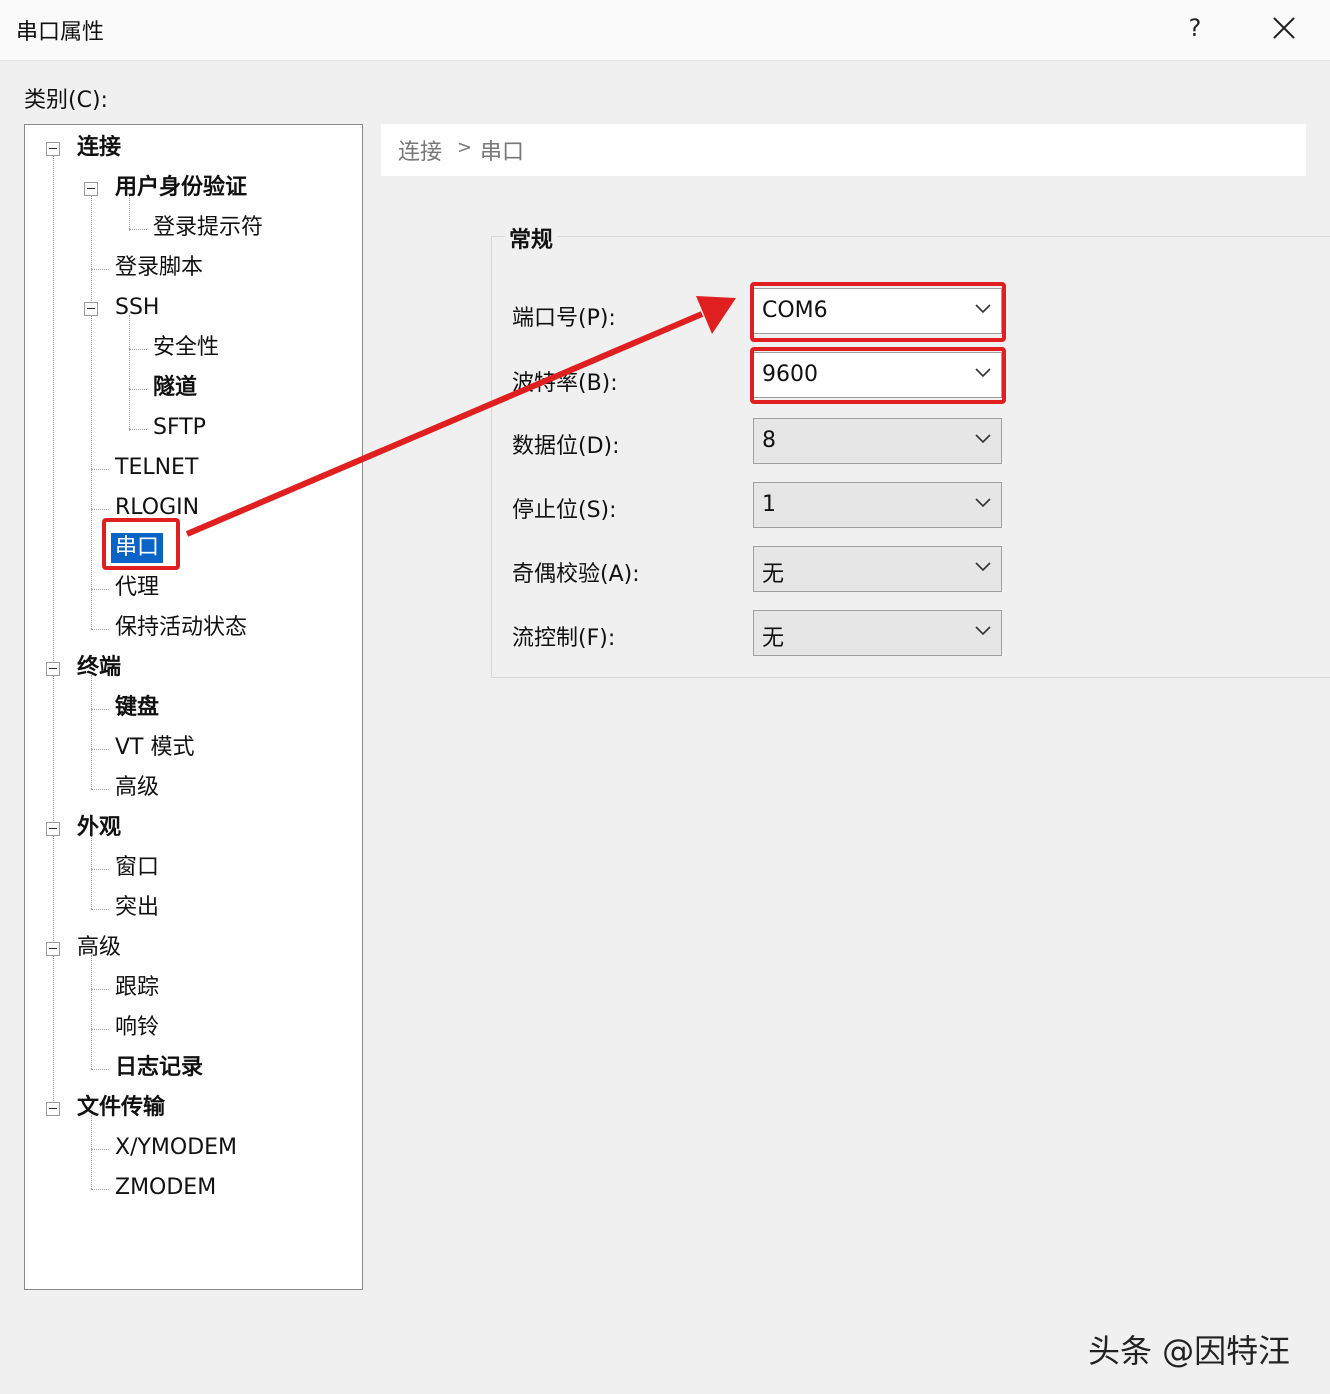  I want to click on data-bits-select: 8, so click(877, 441).